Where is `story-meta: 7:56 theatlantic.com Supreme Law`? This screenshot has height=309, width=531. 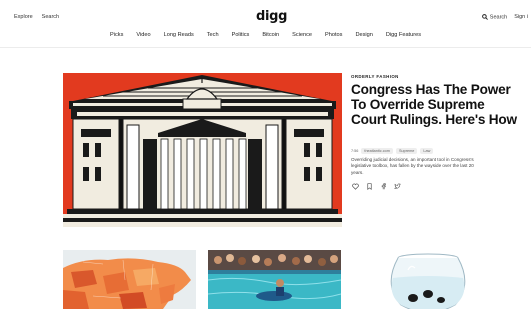
story-meta: 7:56 theatlantic.com Supreme Law is located at coordinates (392, 151).